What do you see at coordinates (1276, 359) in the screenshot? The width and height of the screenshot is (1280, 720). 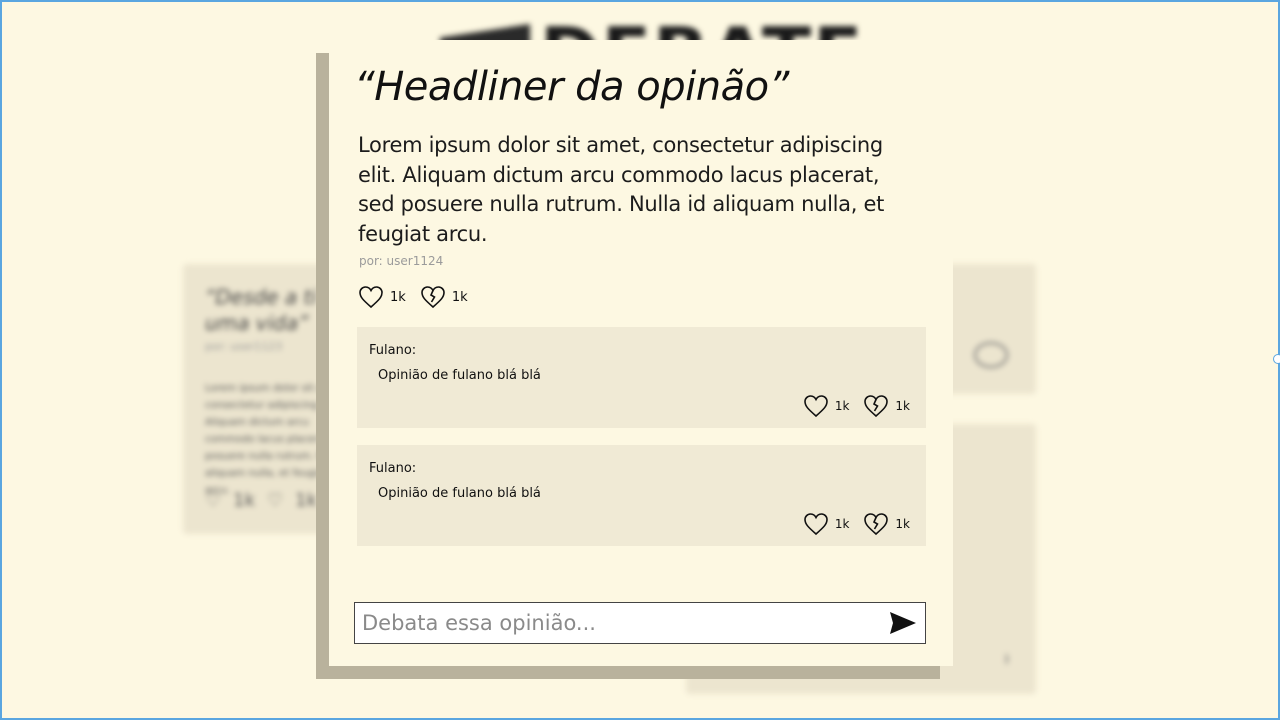 I see `resize-handle` at bounding box center [1276, 359].